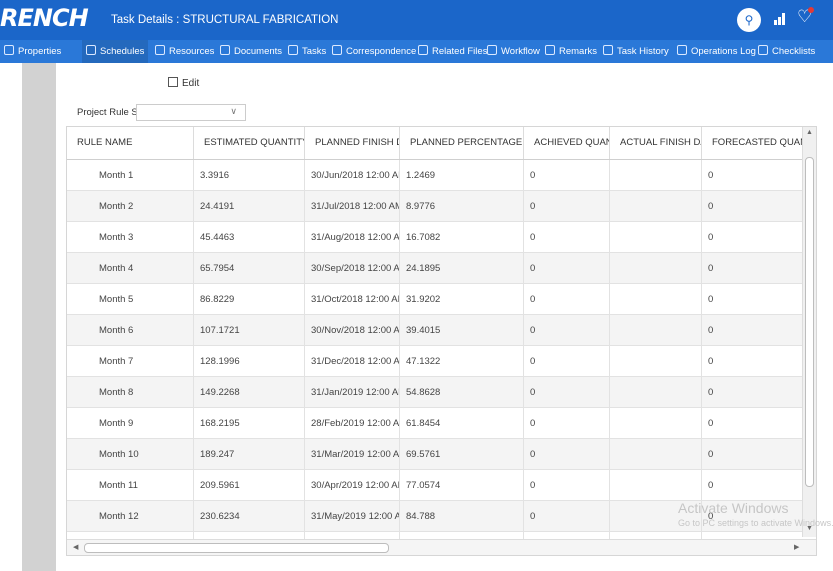  Describe the element at coordinates (75, 547) in the screenshot. I see `scroll-left-icon: ◀` at that location.